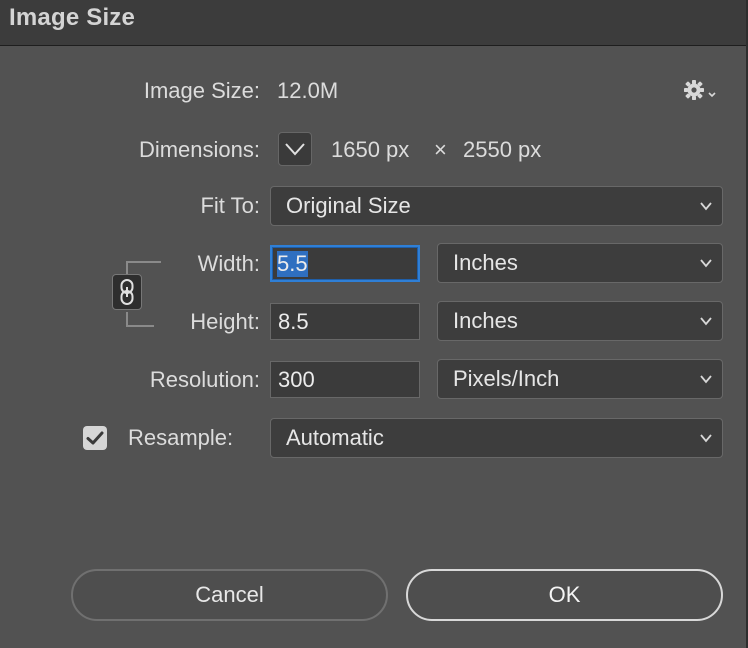 The width and height of the screenshot is (748, 648). I want to click on resample-method-value: Automatic, so click(335, 437).